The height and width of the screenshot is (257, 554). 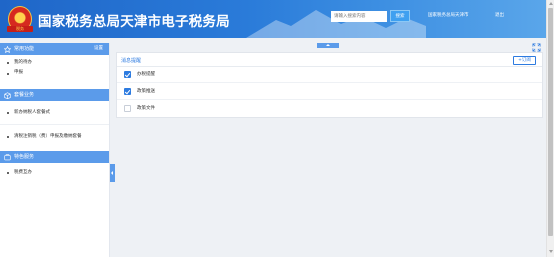 I want to click on site-header: 税务 国家税务总局天津市电子税务局 搜索 国家税务总局天津市 退出, so click(x=273, y=19).